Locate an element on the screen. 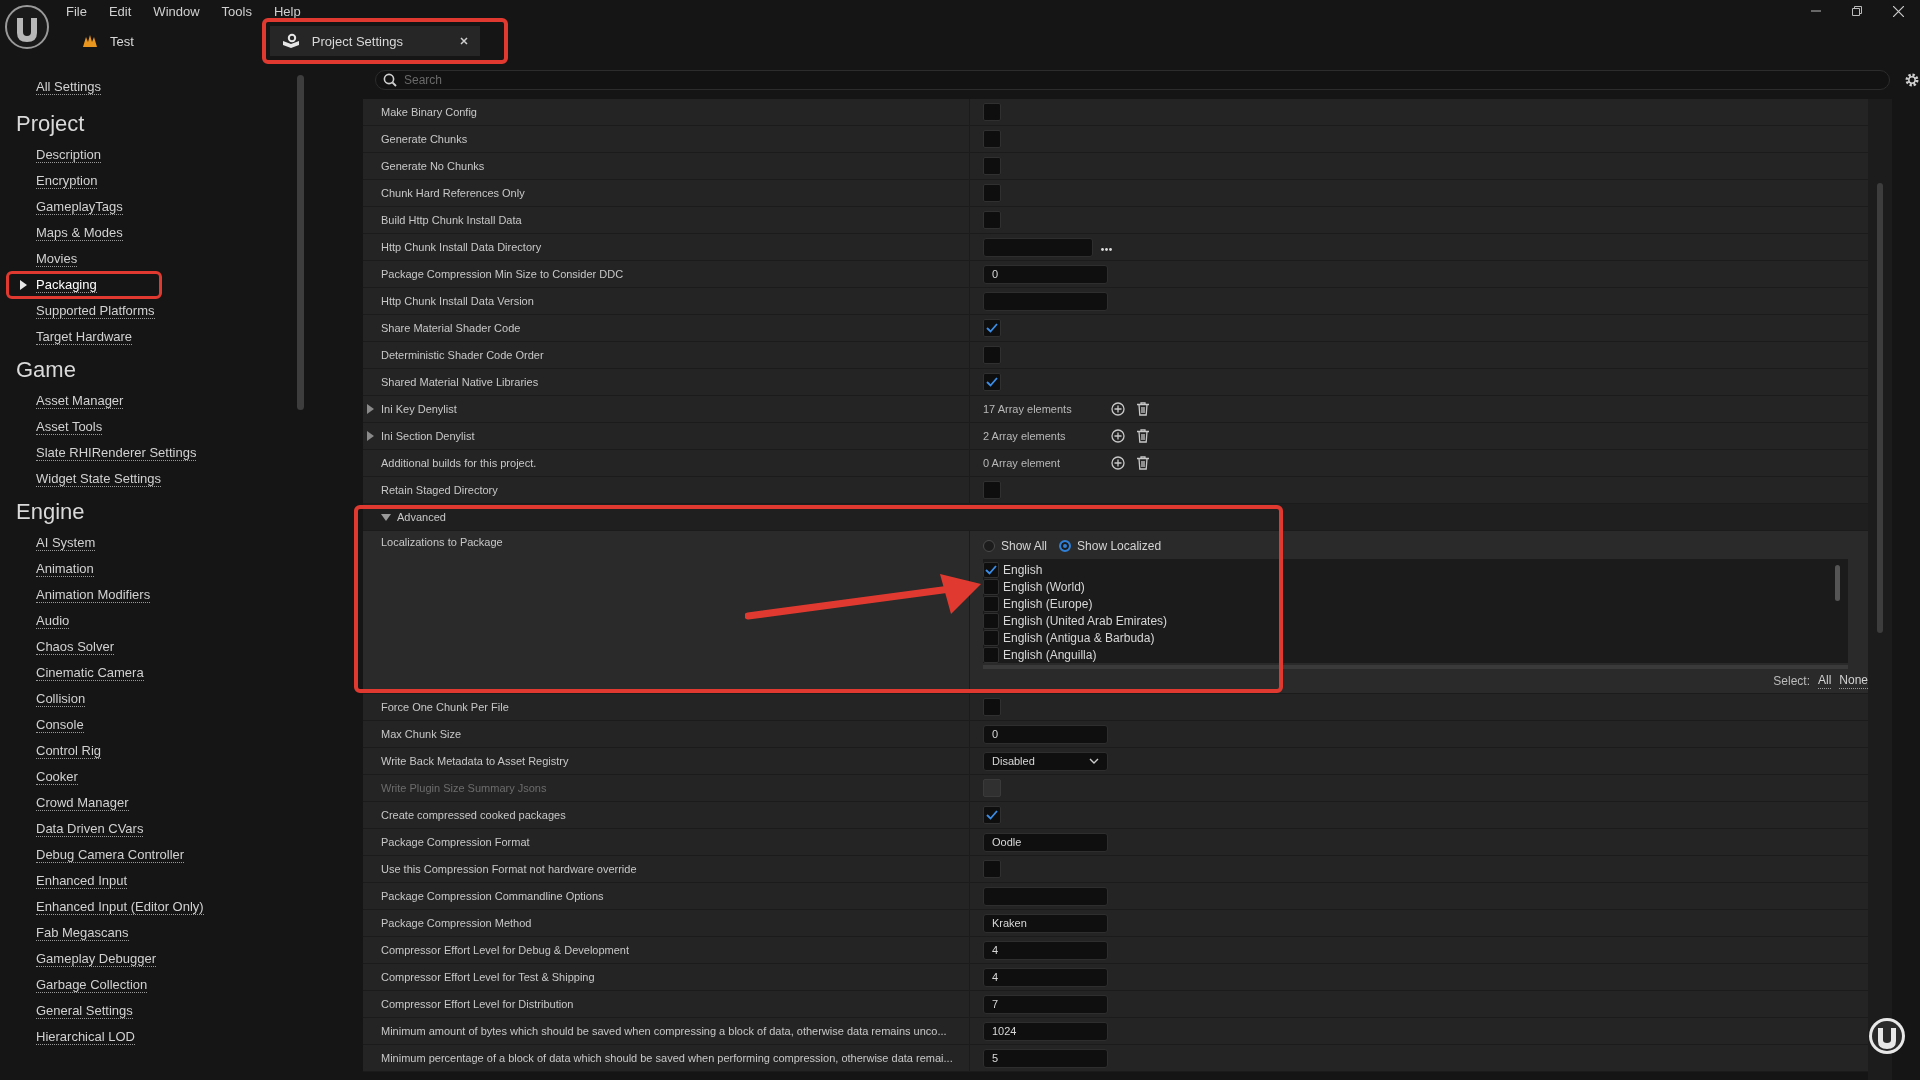 This screenshot has height=1080, width=1920. sidebar-link: Movies is located at coordinates (57, 259).